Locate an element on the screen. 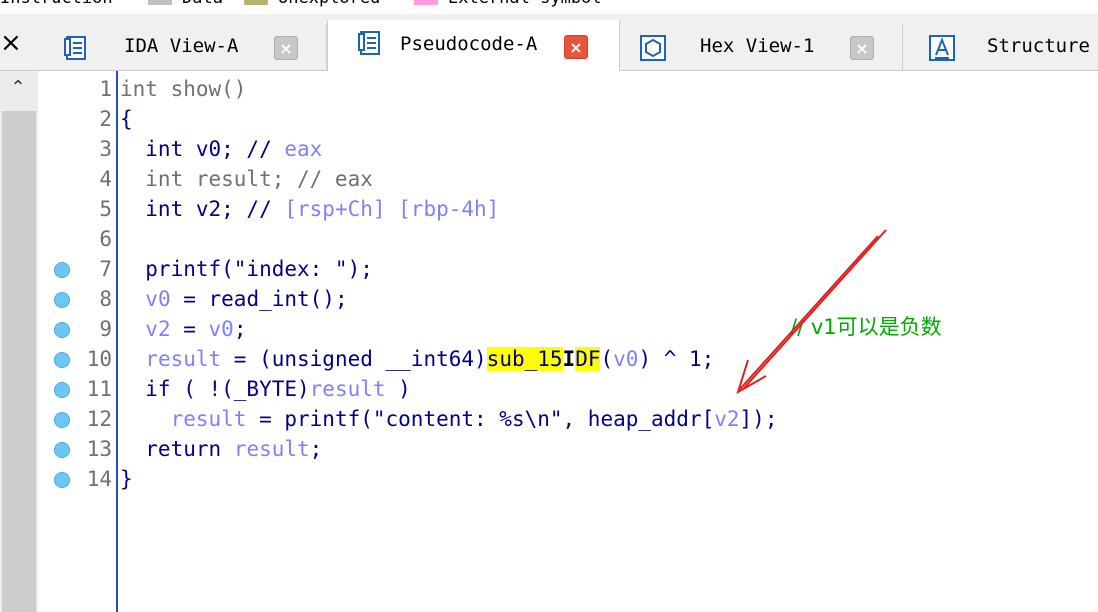  code-text: if ( !(_BYTE)result ) is located at coordinates (265, 389).